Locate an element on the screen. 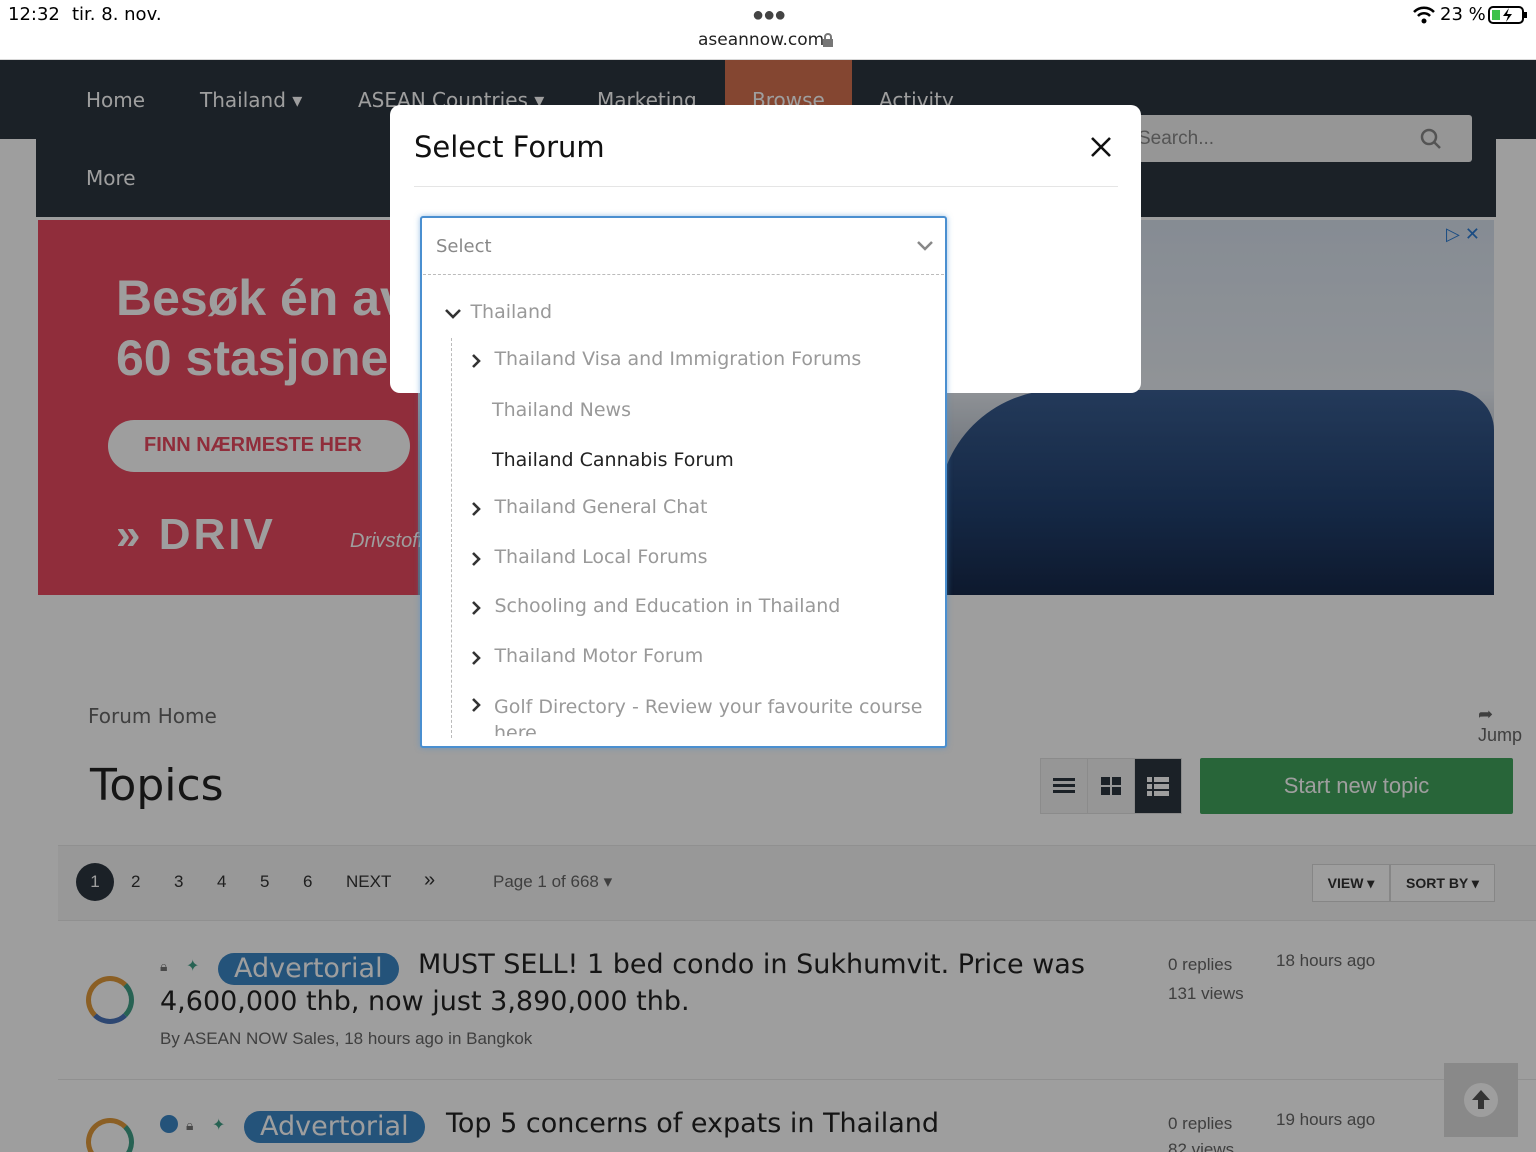 The height and width of the screenshot is (1152, 1536). tree-item-schooling-education: Schooling and Education in Thailand is located at coordinates (655, 606).